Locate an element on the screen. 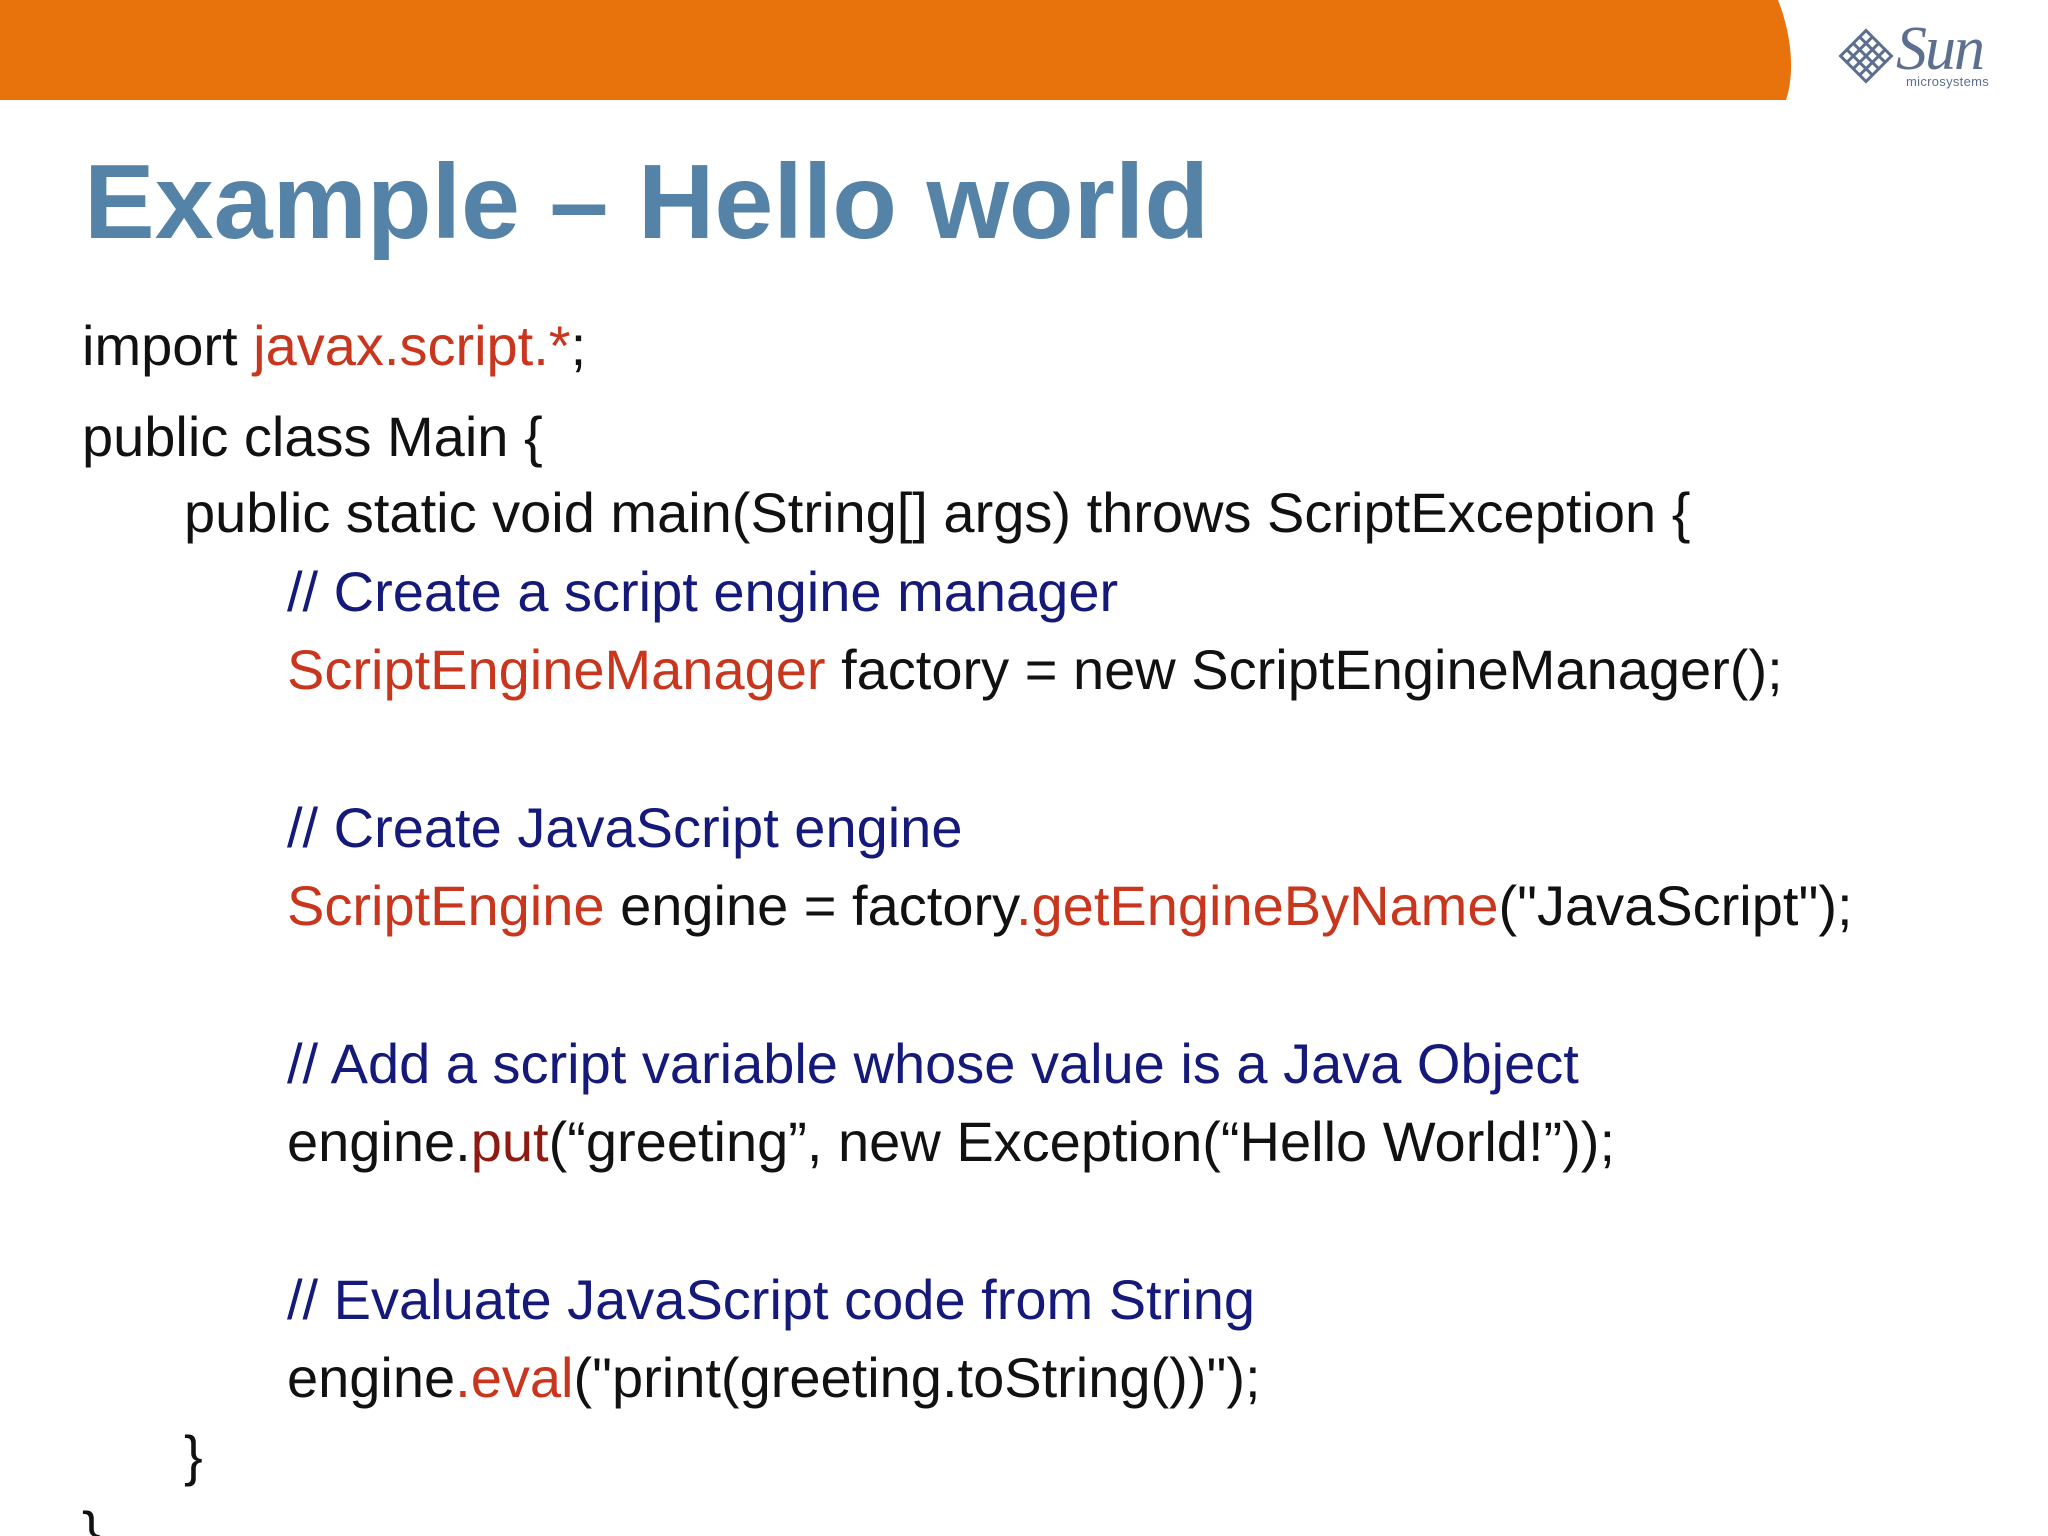  header-bar-shape is located at coordinates (896, 50).